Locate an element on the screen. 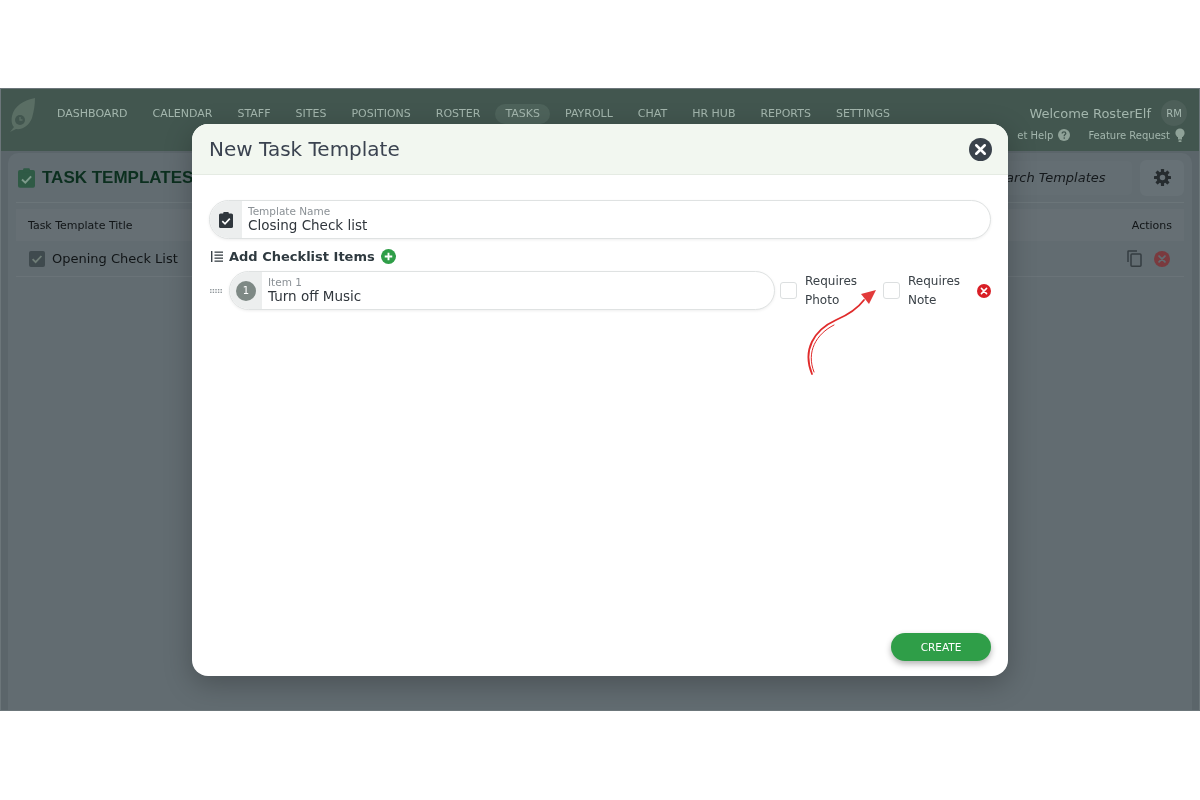  drag-handle-icon is located at coordinates (216, 290).